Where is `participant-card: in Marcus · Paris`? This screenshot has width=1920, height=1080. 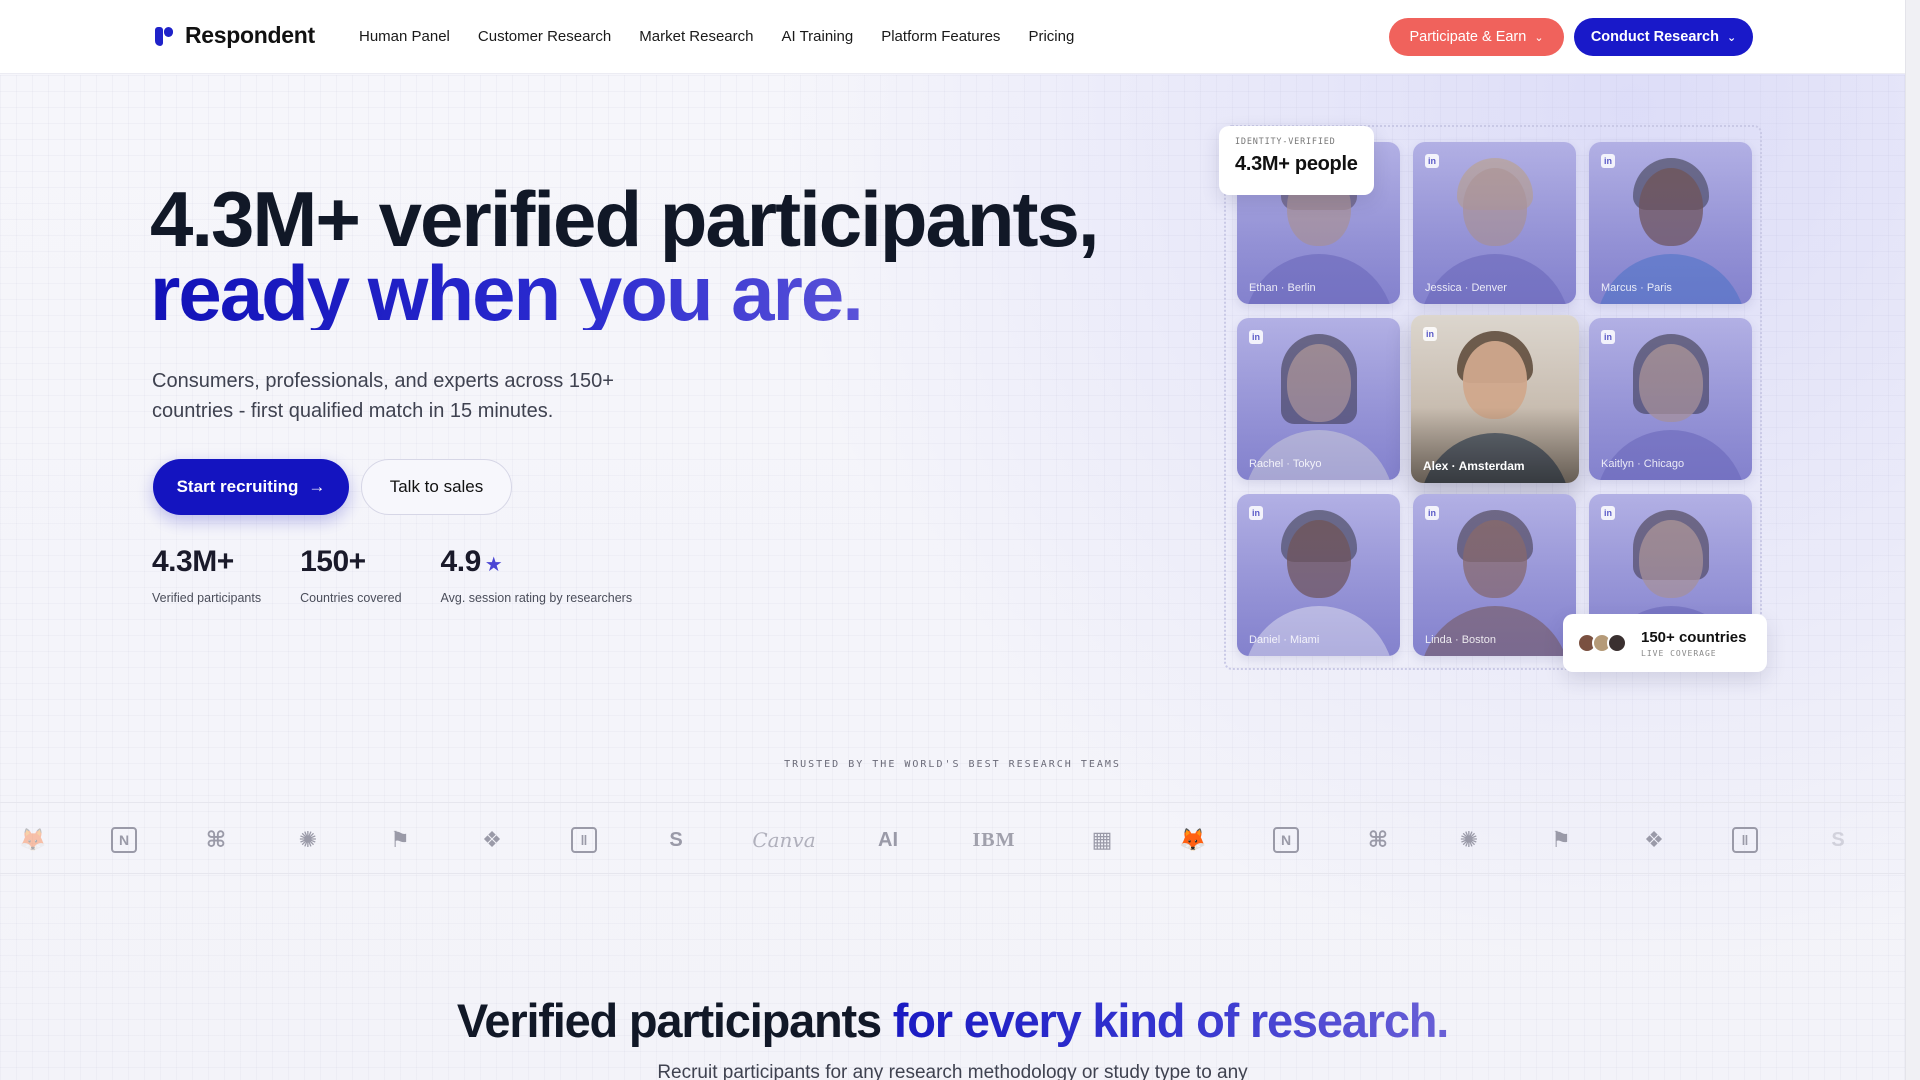
participant-card: in Marcus · Paris is located at coordinates (1670, 223).